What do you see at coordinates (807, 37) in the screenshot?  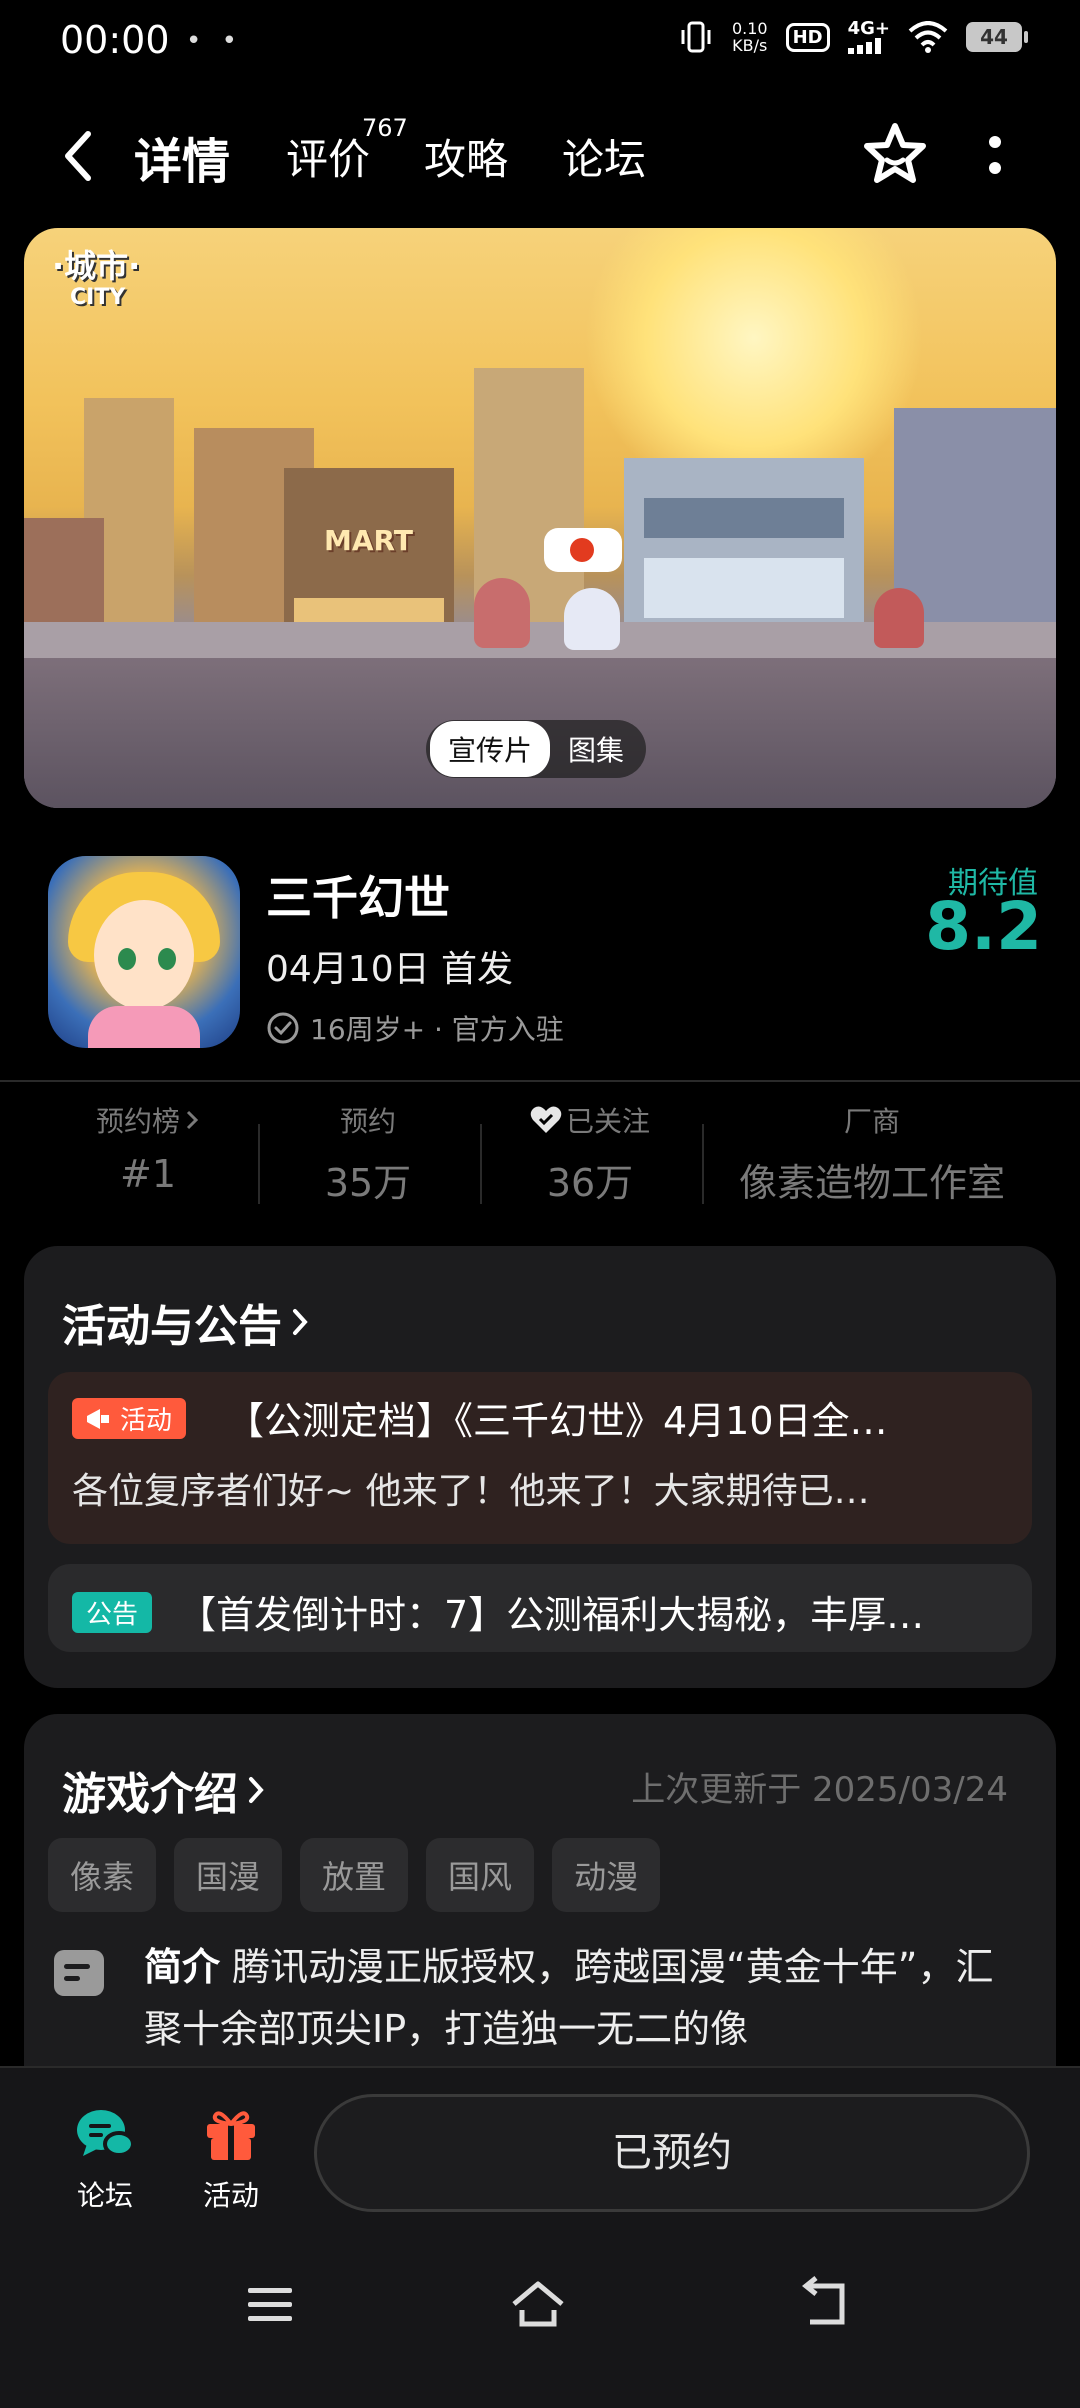 I see `hd-badge: HD` at bounding box center [807, 37].